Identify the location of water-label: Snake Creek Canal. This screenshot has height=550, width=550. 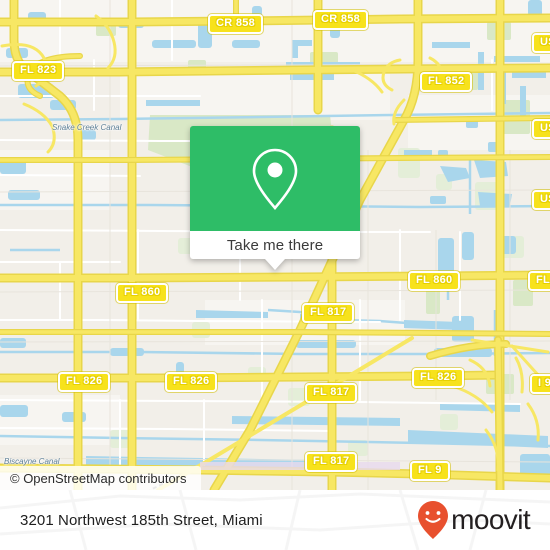
(87, 127).